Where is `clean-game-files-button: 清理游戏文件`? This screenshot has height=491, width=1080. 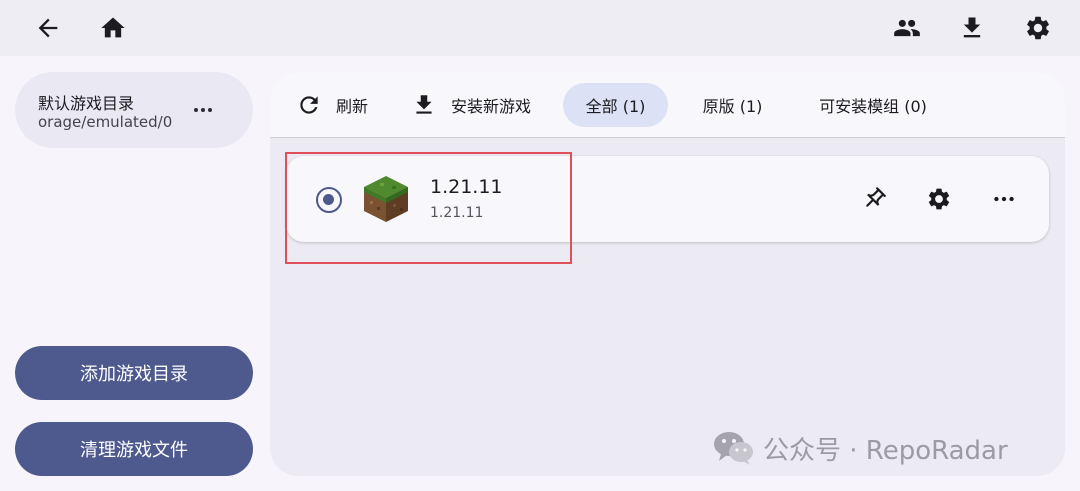
clean-game-files-button: 清理游戏文件 is located at coordinates (134, 449).